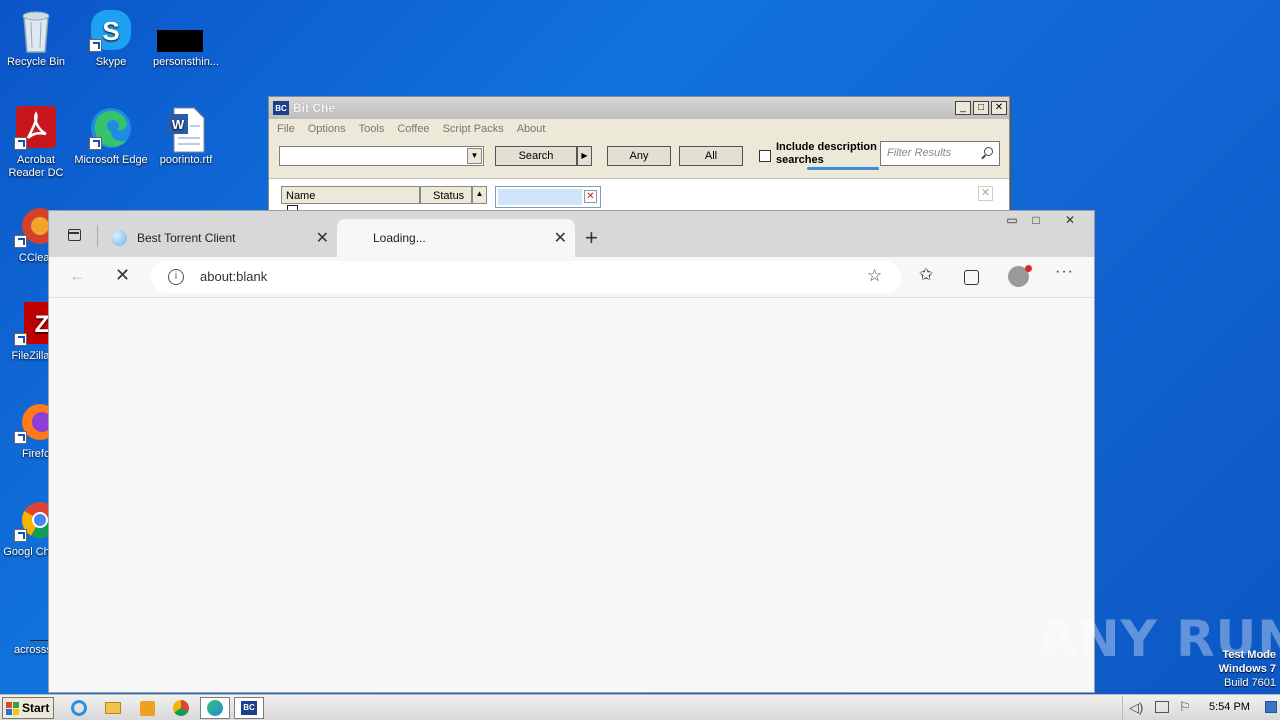 This screenshot has width=1280, height=720. Describe the element at coordinates (181, 708) in the screenshot. I see `chrome-icon` at that location.